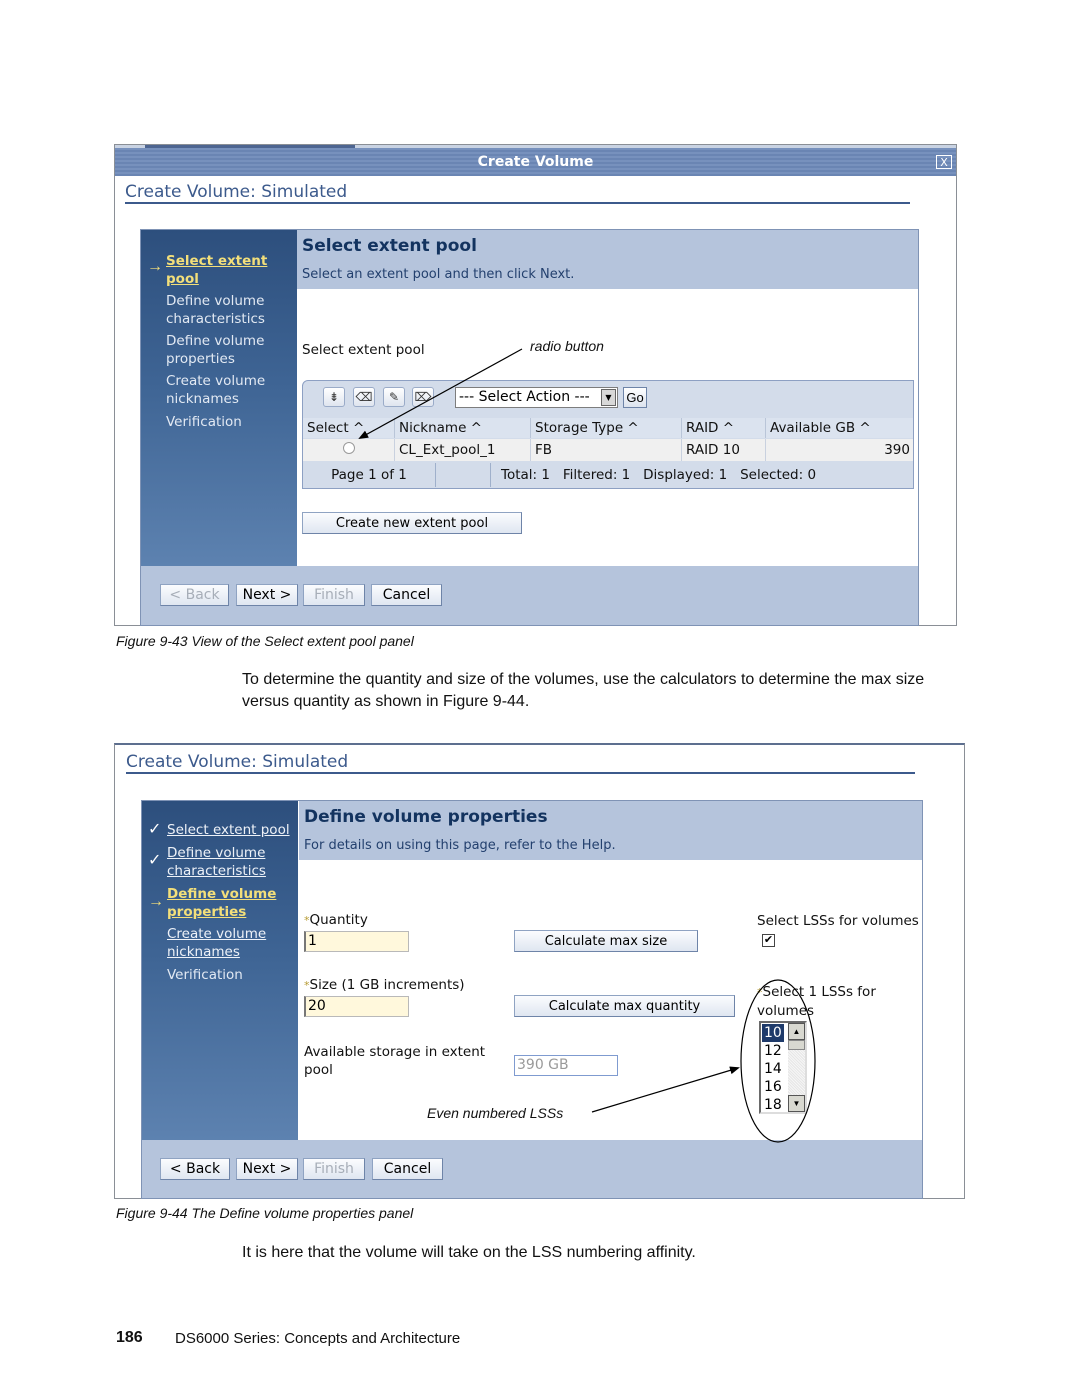  I want to click on page-number: 186, so click(129, 1337).